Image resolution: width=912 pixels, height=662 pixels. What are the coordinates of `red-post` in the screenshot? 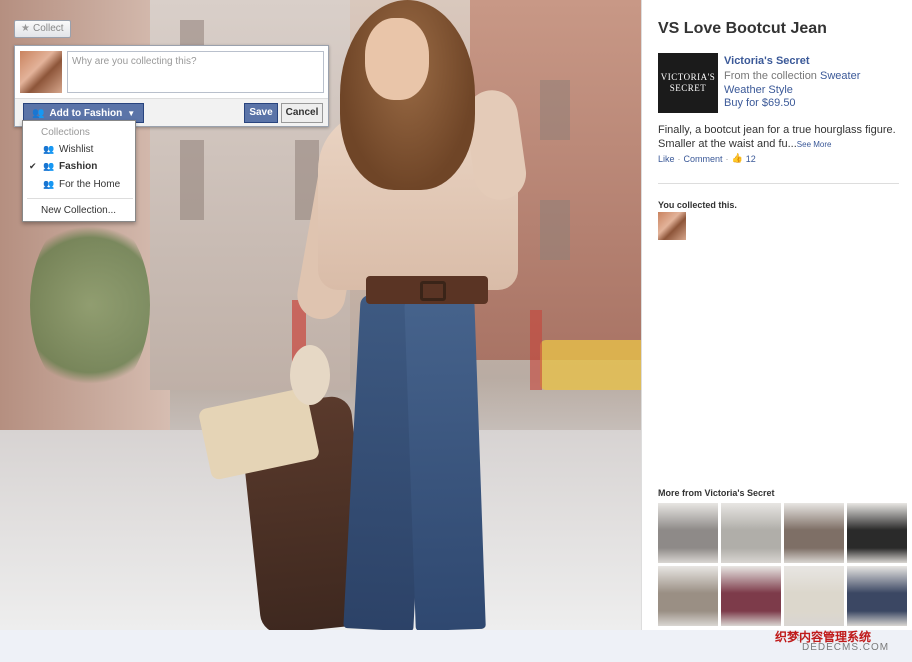 It's located at (536, 350).